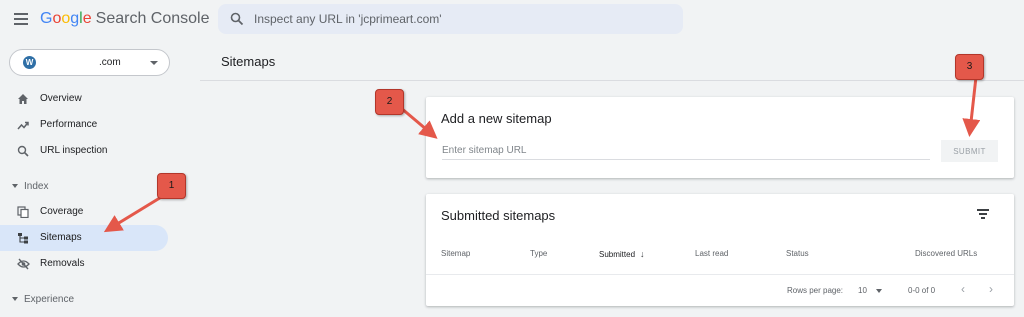  Describe the element at coordinates (61, 98) in the screenshot. I see `sidebar-item-label: Overview` at that location.